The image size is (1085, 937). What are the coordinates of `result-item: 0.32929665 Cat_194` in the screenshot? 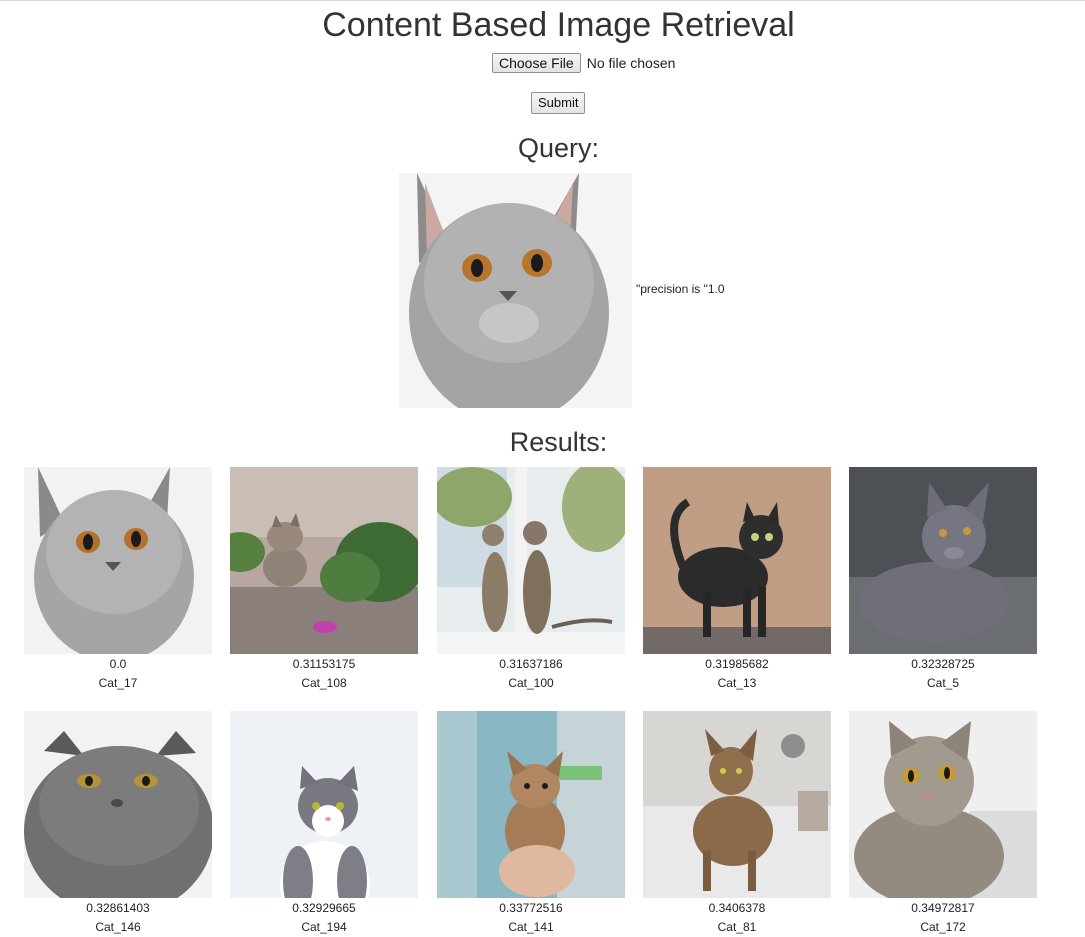 It's located at (324, 824).